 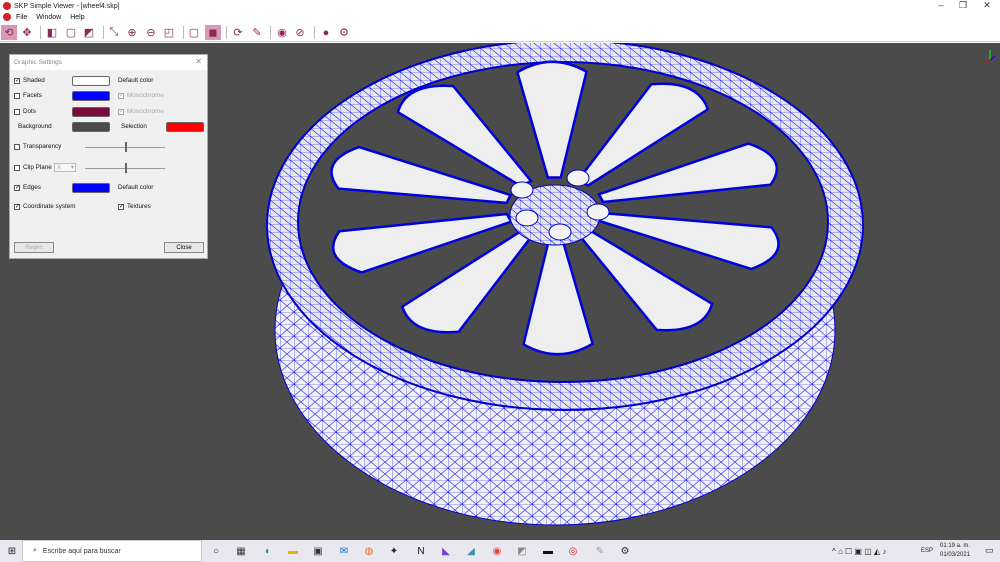 I want to click on notion-icon: N, so click(x=421, y=551).